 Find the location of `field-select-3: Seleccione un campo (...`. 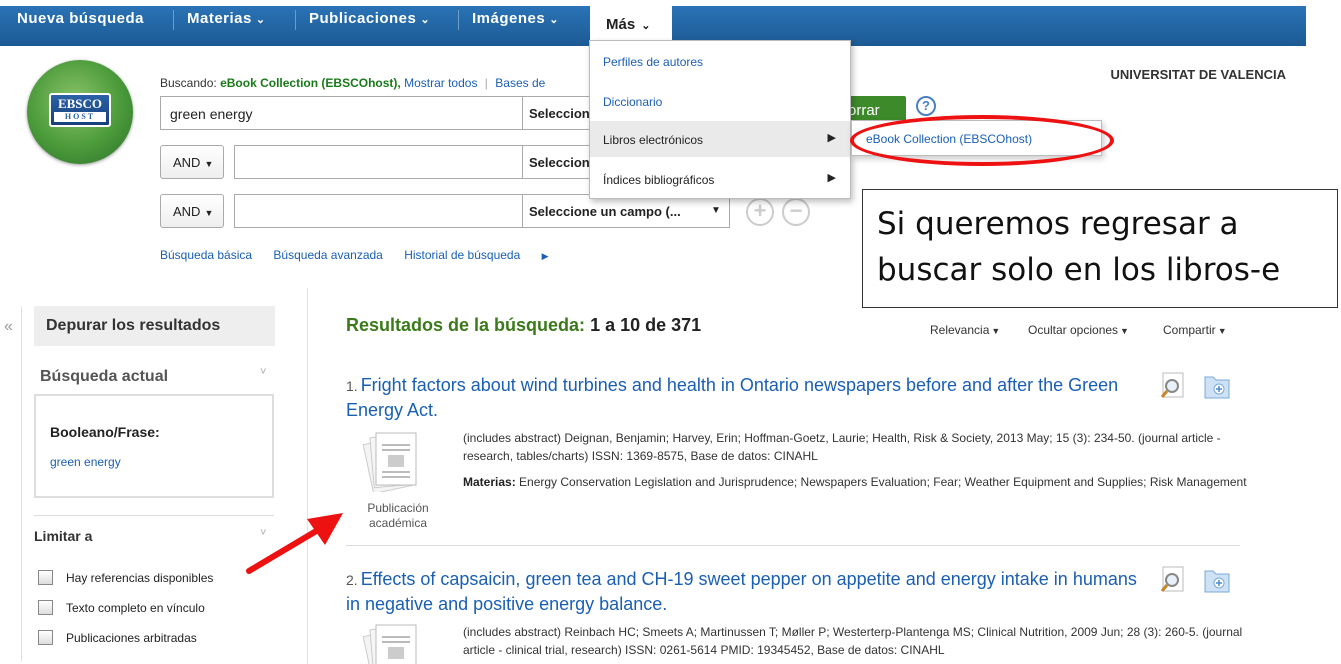

field-select-3: Seleccione un campo (... is located at coordinates (626, 211).